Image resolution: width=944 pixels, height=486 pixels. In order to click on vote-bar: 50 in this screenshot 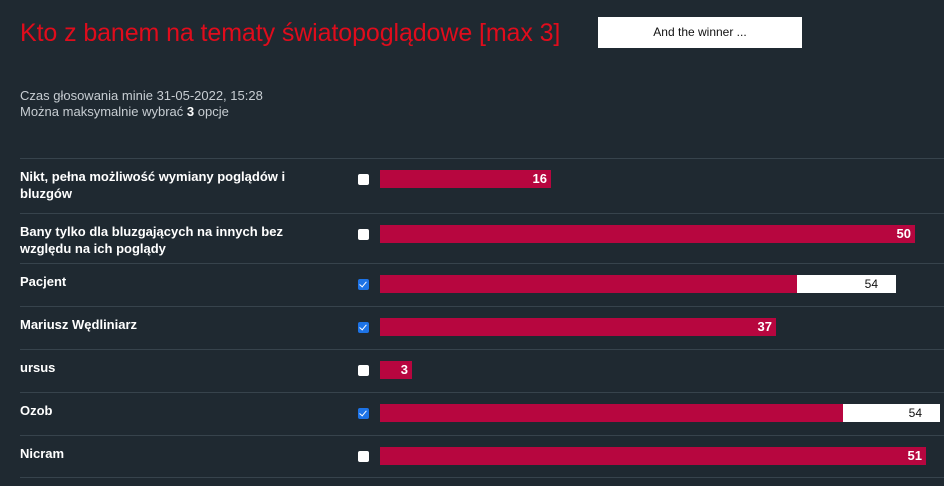, I will do `click(647, 234)`.